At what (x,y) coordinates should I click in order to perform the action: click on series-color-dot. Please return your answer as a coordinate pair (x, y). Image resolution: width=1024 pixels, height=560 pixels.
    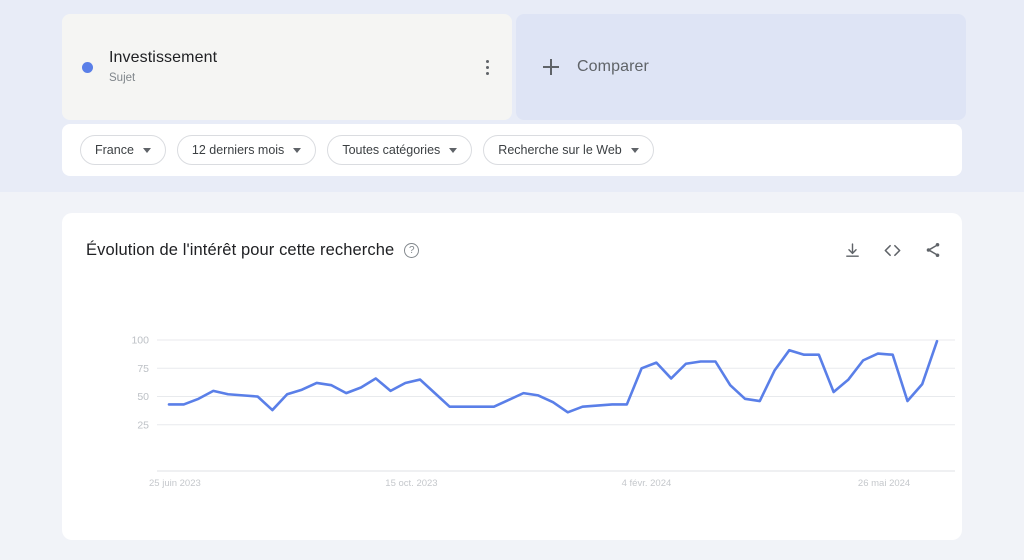
    Looking at the image, I should click on (87, 67).